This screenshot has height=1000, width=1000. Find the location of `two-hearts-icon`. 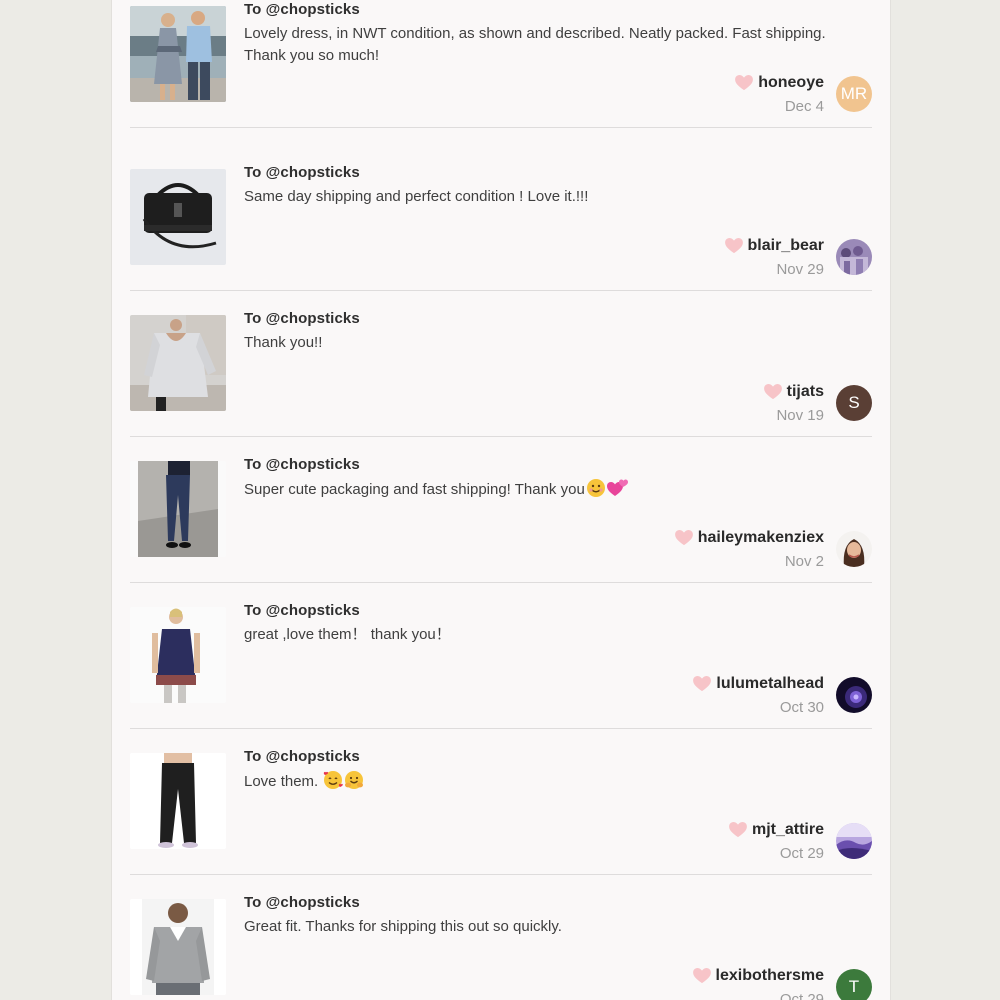

two-hearts-icon is located at coordinates (617, 487).